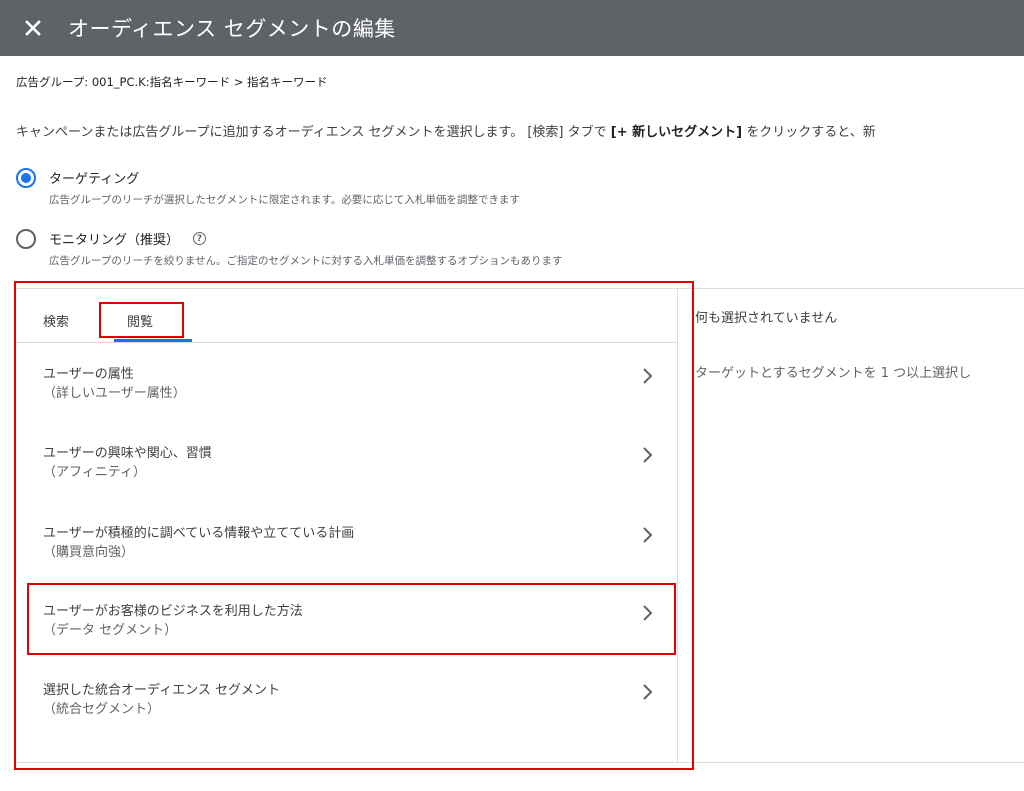  What do you see at coordinates (114, 240) in the screenshot?
I see `monitoring-label: モニタリング（推奨）` at bounding box center [114, 240].